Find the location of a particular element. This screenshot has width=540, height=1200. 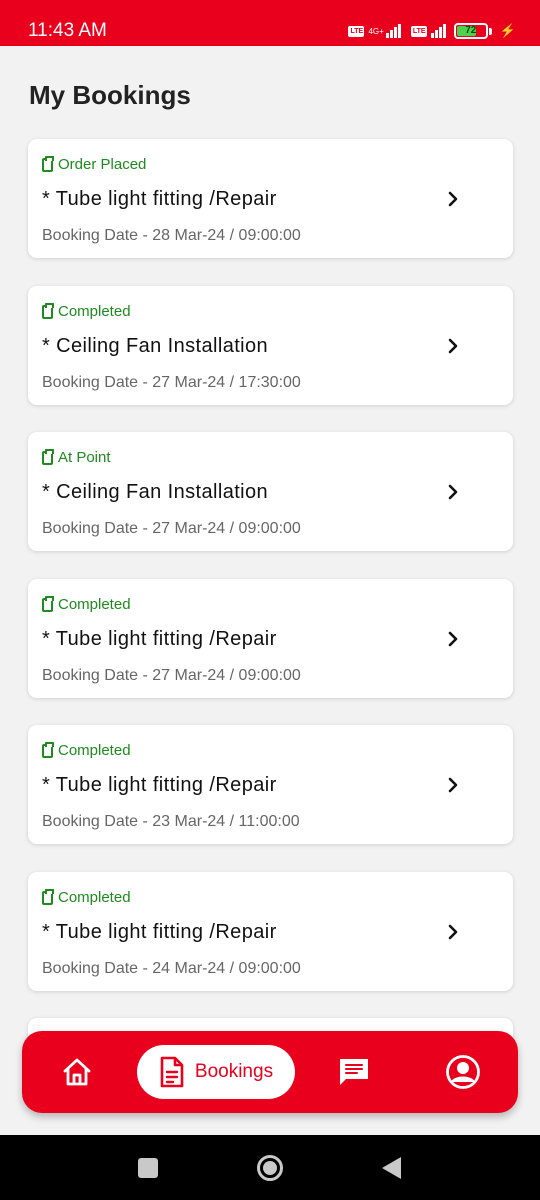

status-icons: LTE 4G+ LTE 72 ⚡ is located at coordinates (432, 31).